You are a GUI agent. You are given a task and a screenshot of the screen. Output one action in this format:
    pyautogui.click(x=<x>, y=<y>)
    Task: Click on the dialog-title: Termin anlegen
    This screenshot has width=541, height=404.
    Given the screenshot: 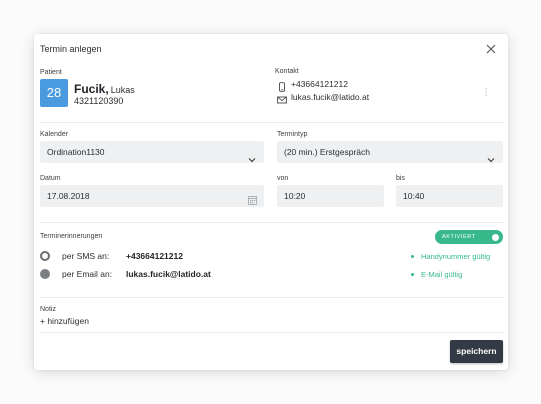 What is the action you would take?
    pyautogui.click(x=71, y=49)
    